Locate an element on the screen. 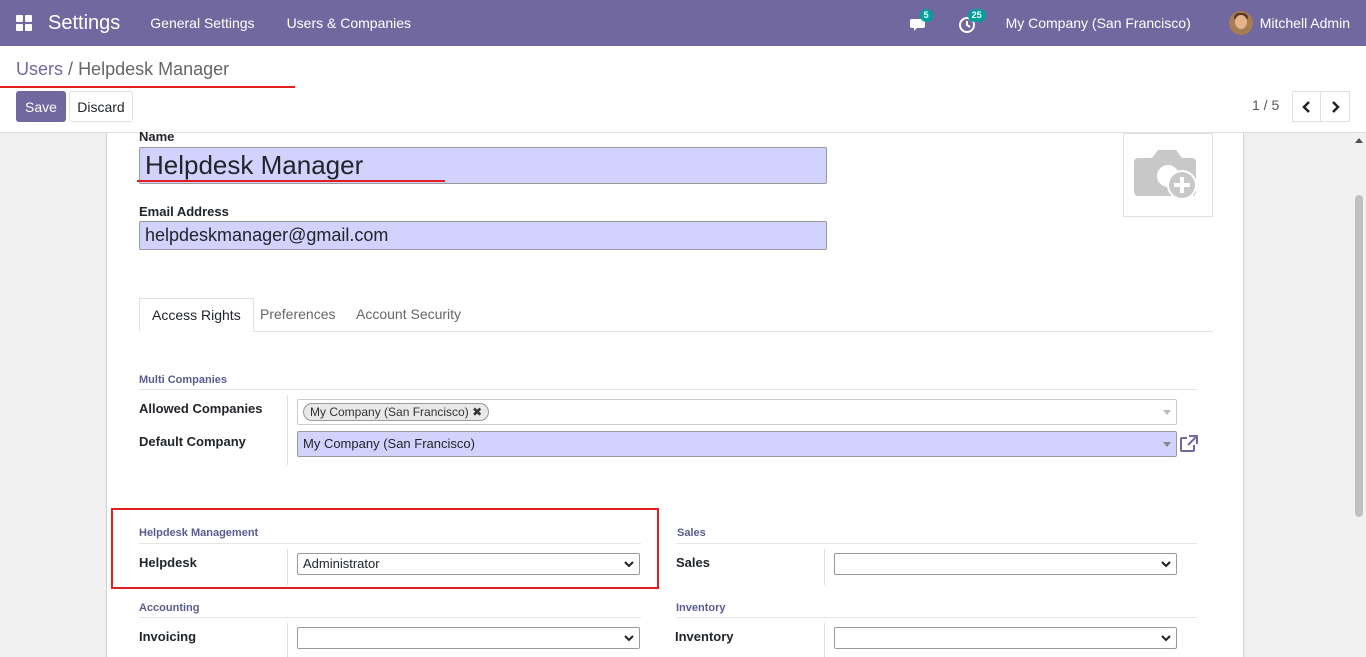  email-field: helpdeskmanager@gmail.com is located at coordinates (483, 235).